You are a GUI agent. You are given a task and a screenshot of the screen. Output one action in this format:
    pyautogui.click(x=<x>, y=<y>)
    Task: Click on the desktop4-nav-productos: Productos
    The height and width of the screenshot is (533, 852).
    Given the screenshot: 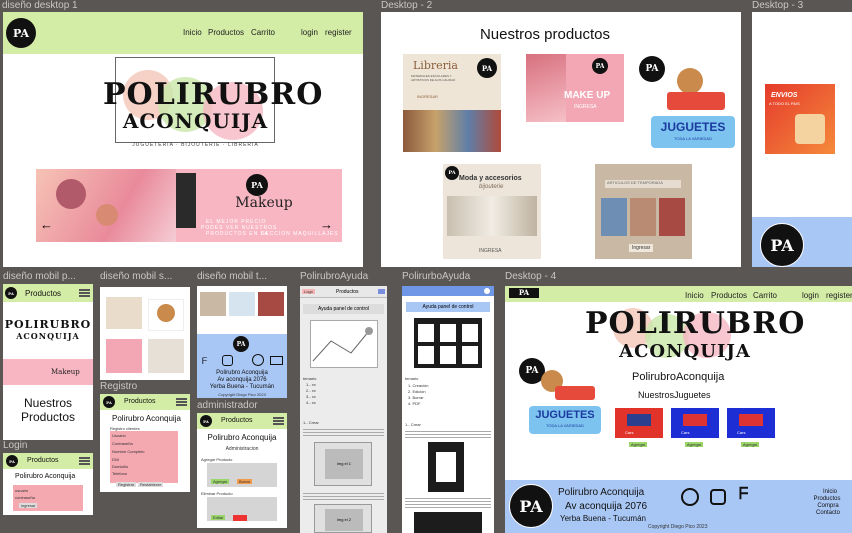 What is the action you would take?
    pyautogui.click(x=729, y=295)
    